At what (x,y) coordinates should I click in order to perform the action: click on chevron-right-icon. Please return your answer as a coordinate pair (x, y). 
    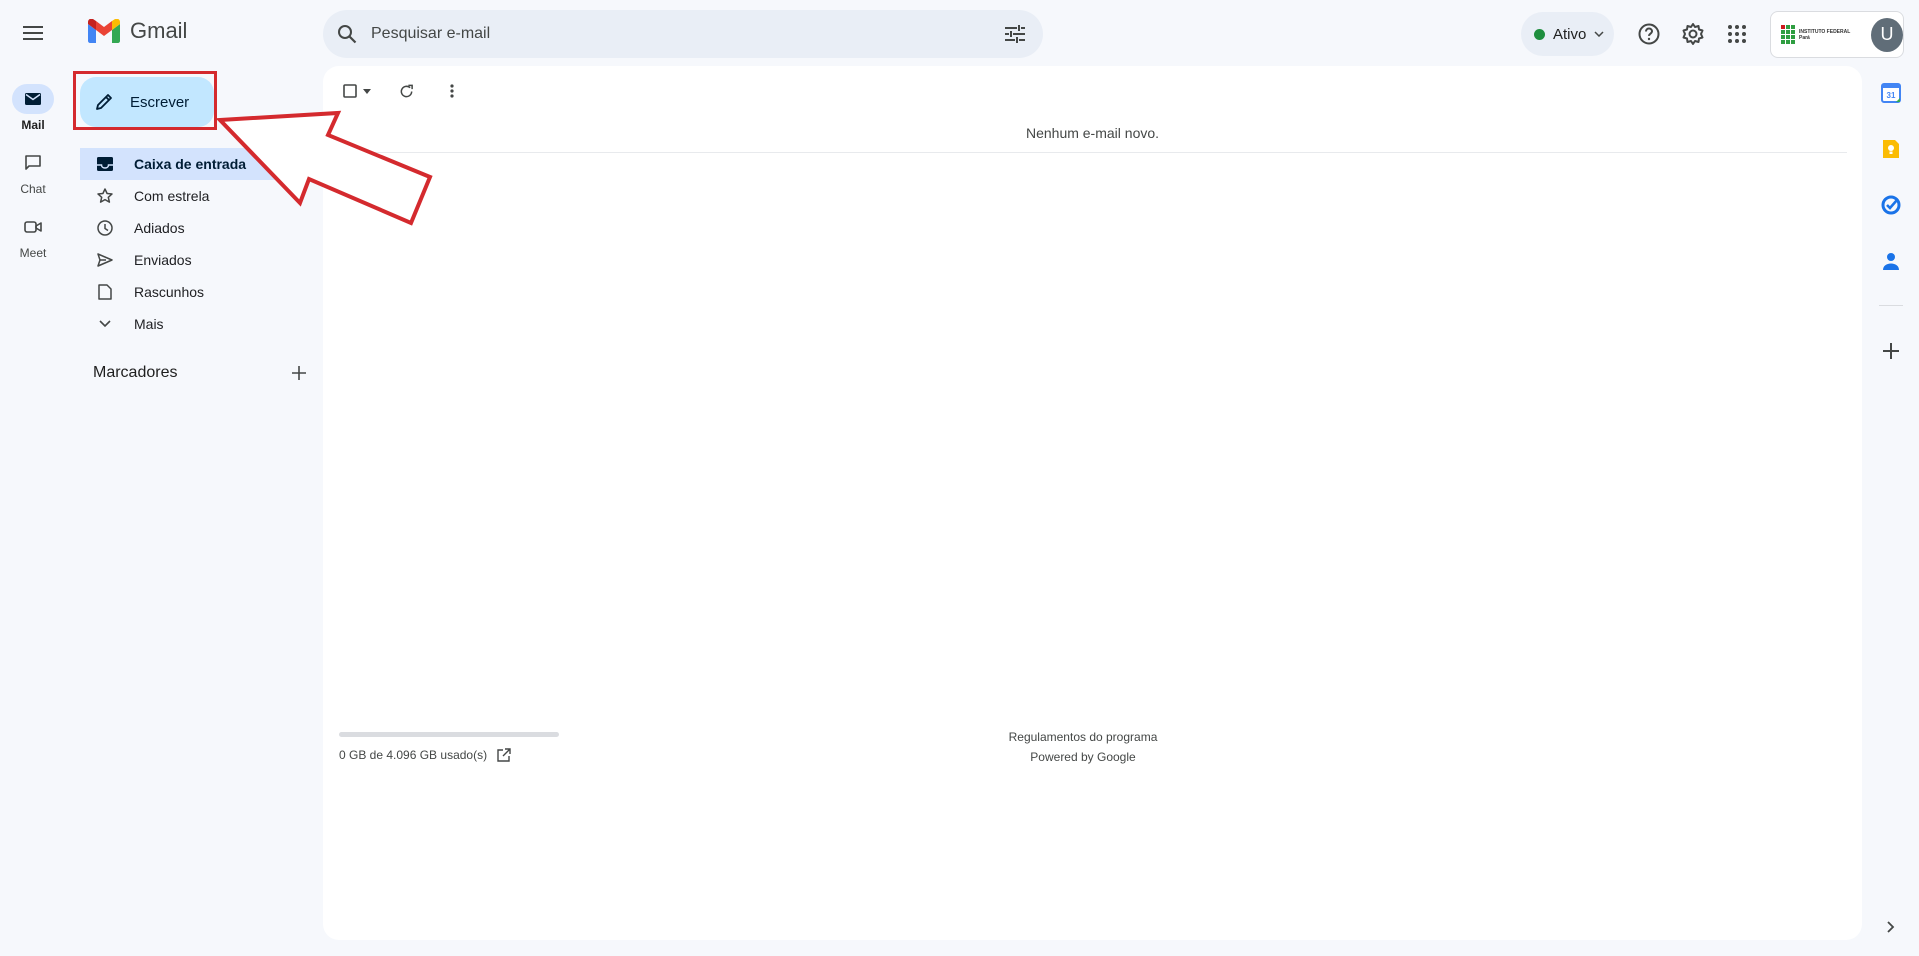
    Looking at the image, I should click on (1891, 927).